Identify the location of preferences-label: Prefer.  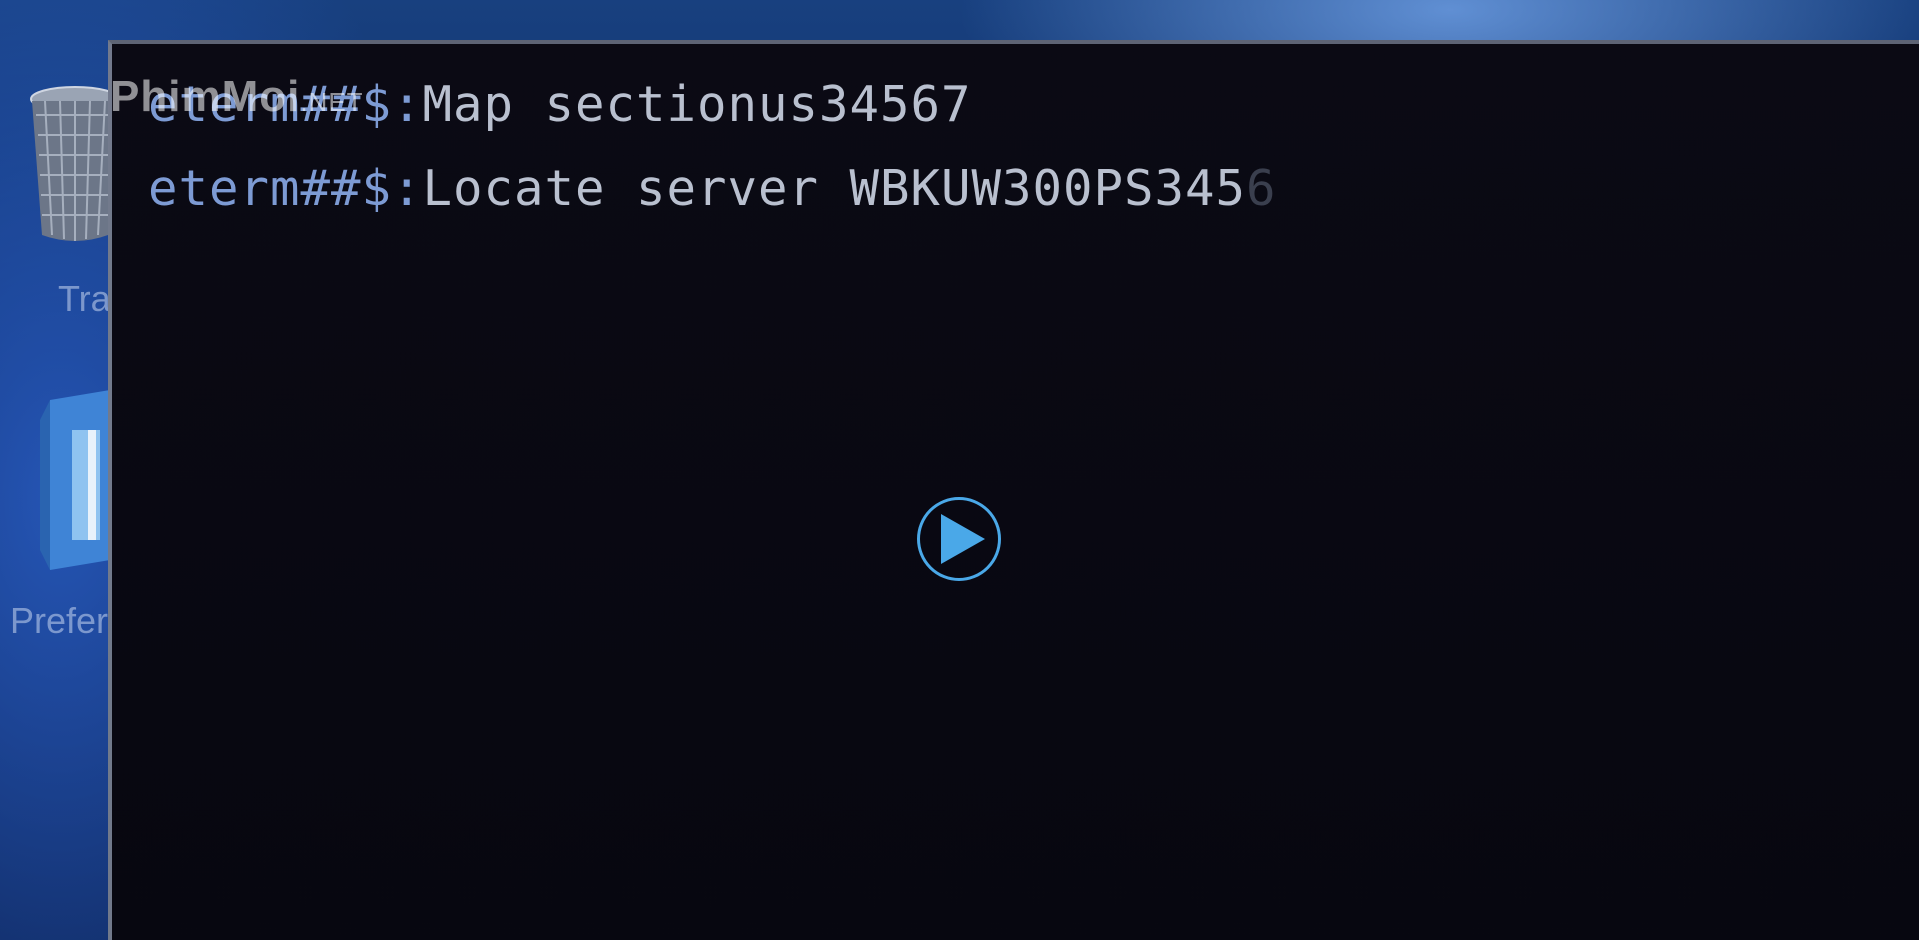
(59, 620).